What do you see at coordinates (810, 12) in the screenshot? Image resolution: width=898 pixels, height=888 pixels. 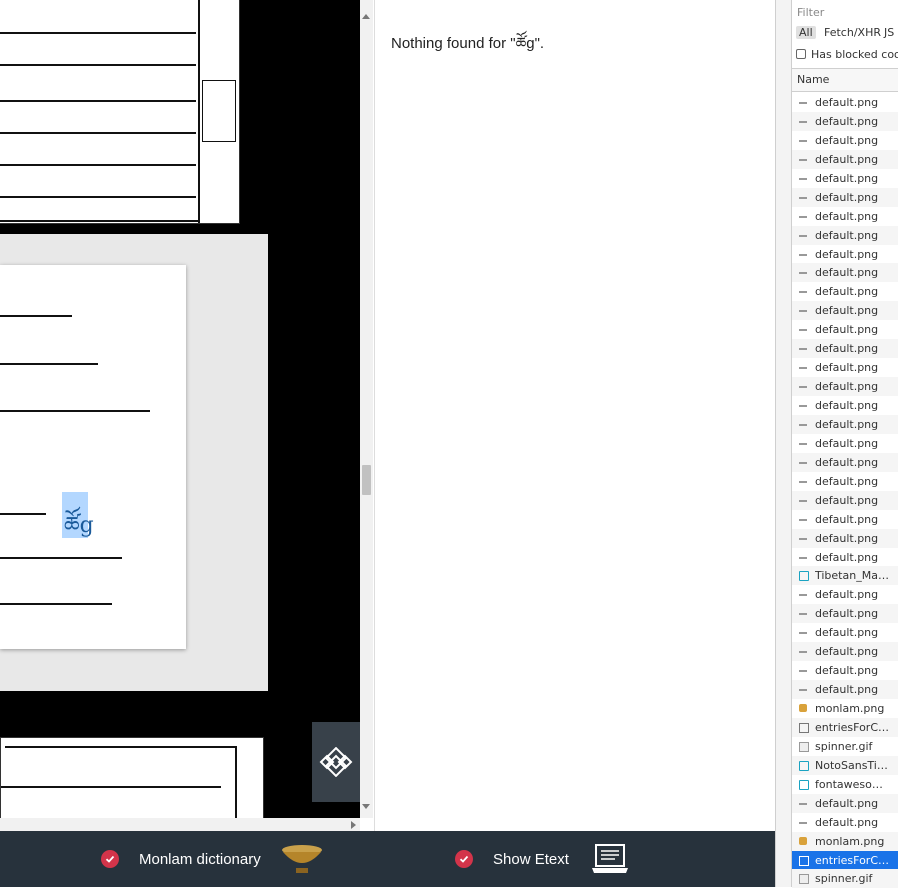 I see `filter-input: Filter` at bounding box center [810, 12].